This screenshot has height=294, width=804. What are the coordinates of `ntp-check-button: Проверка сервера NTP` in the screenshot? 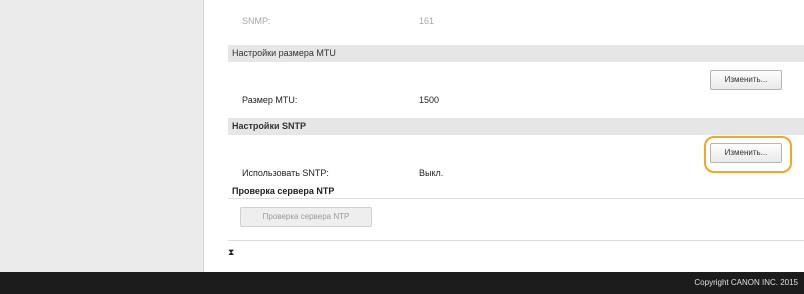 It's located at (306, 217).